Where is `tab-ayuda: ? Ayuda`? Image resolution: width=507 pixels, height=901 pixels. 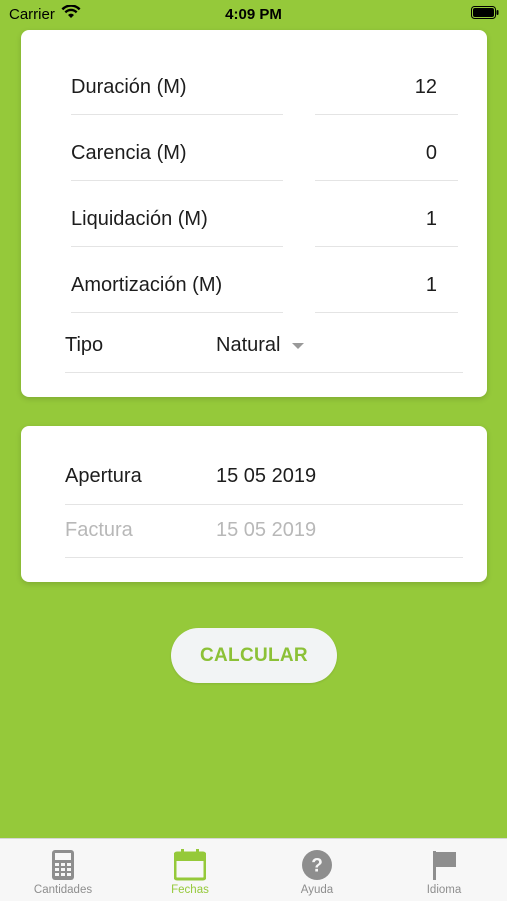 tab-ayuda: ? Ayuda is located at coordinates (317, 870).